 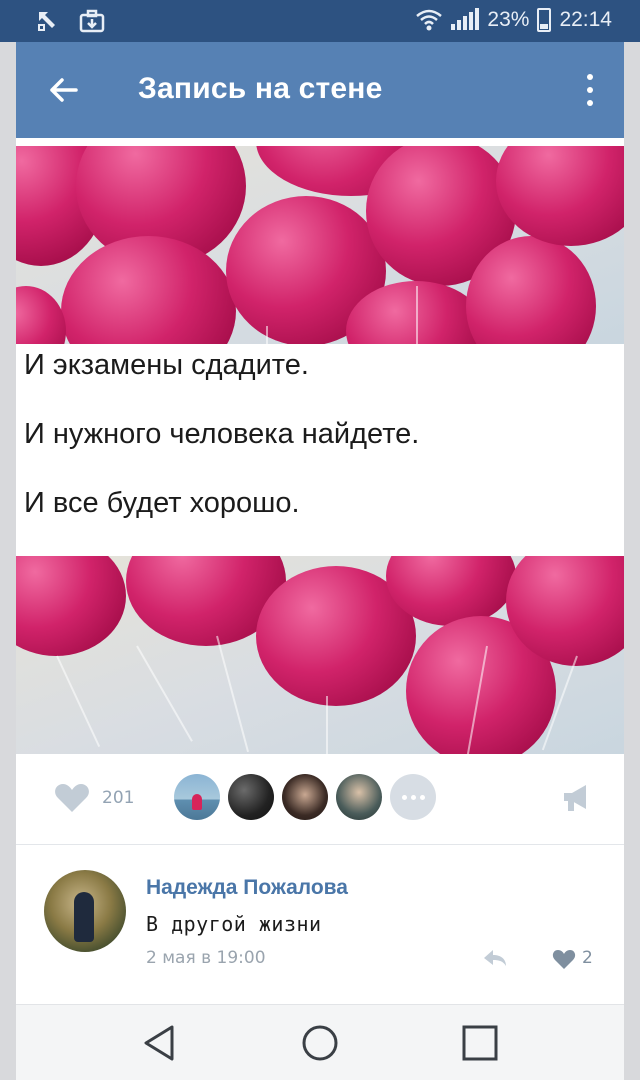 I want to click on clock: 22:14, so click(x=585, y=19).